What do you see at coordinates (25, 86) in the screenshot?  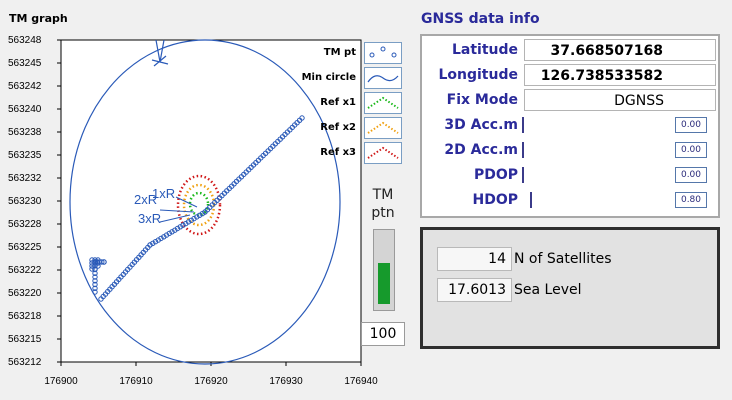 I see `y-tick-label: 563242` at bounding box center [25, 86].